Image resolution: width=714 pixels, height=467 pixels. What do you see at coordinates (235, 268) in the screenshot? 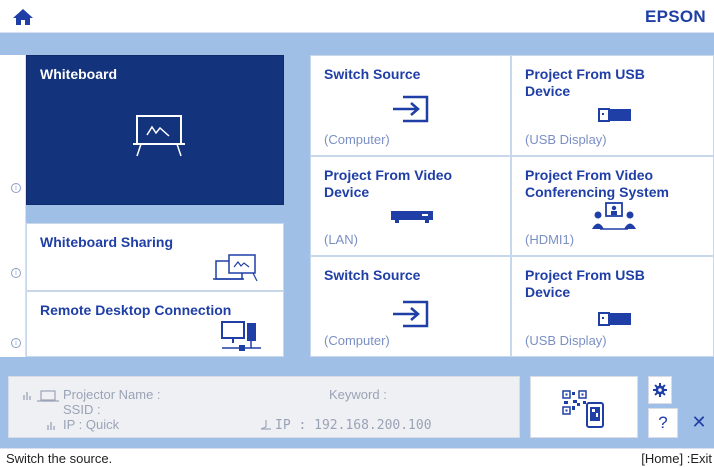
I see `whiteboard-sharing-icon` at bounding box center [235, 268].